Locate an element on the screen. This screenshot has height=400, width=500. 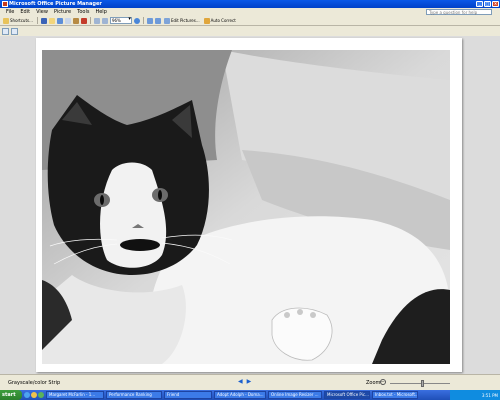
zoom-slider is located at coordinates (420, 383).